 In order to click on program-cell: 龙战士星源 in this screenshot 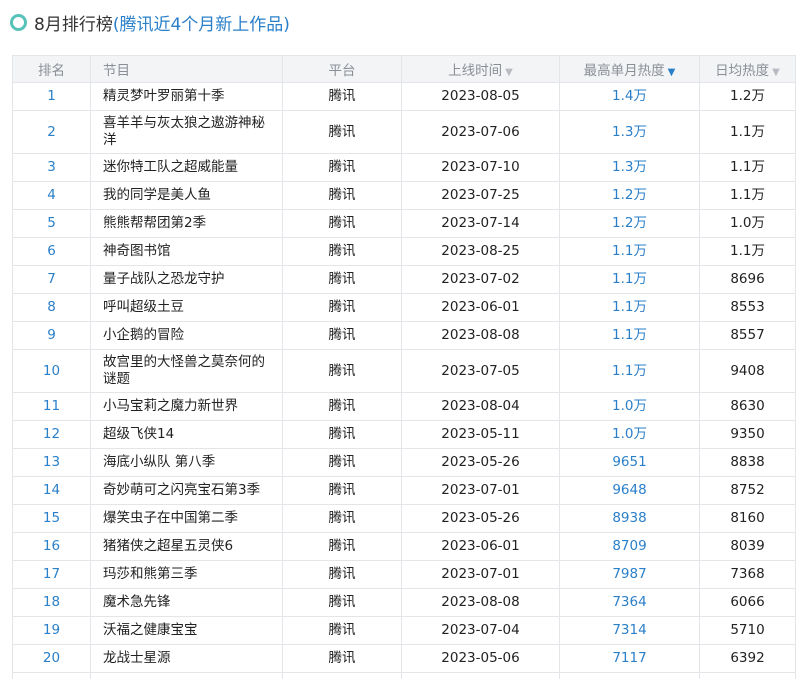, I will do `click(186, 658)`.